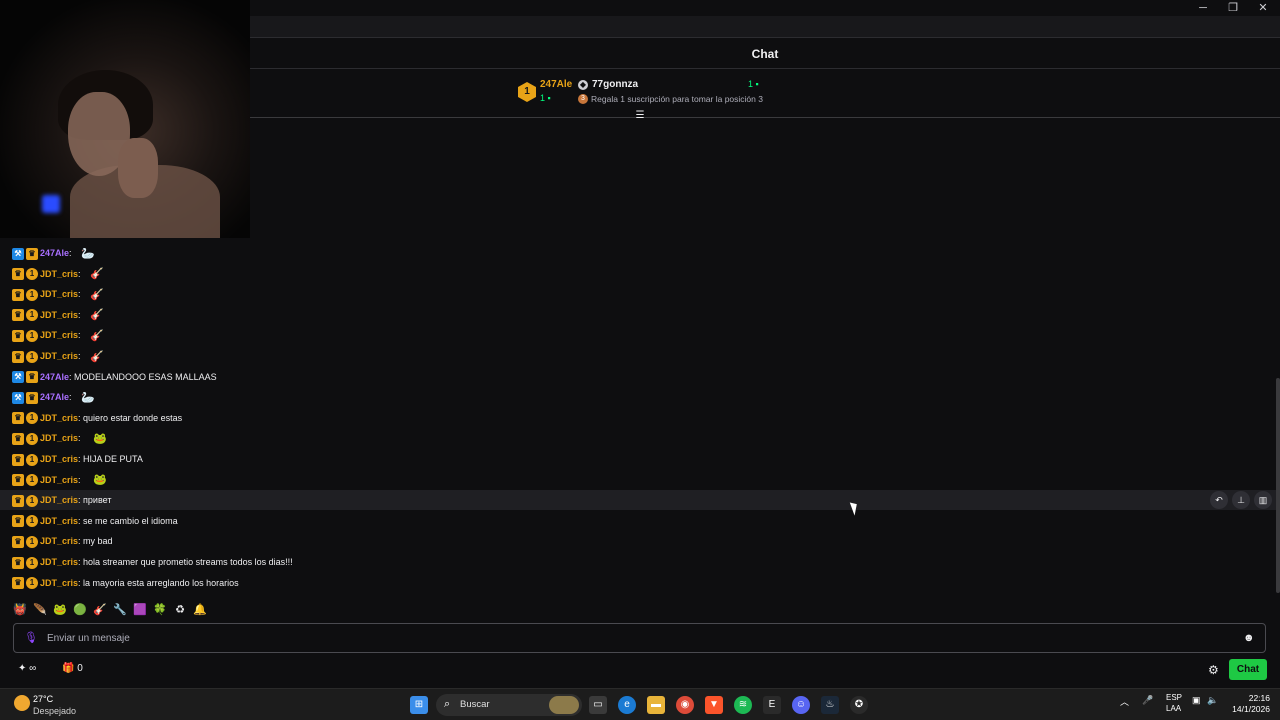  Describe the element at coordinates (1174, 697) in the screenshot. I see `keyboard-language-top: ESP` at that location.